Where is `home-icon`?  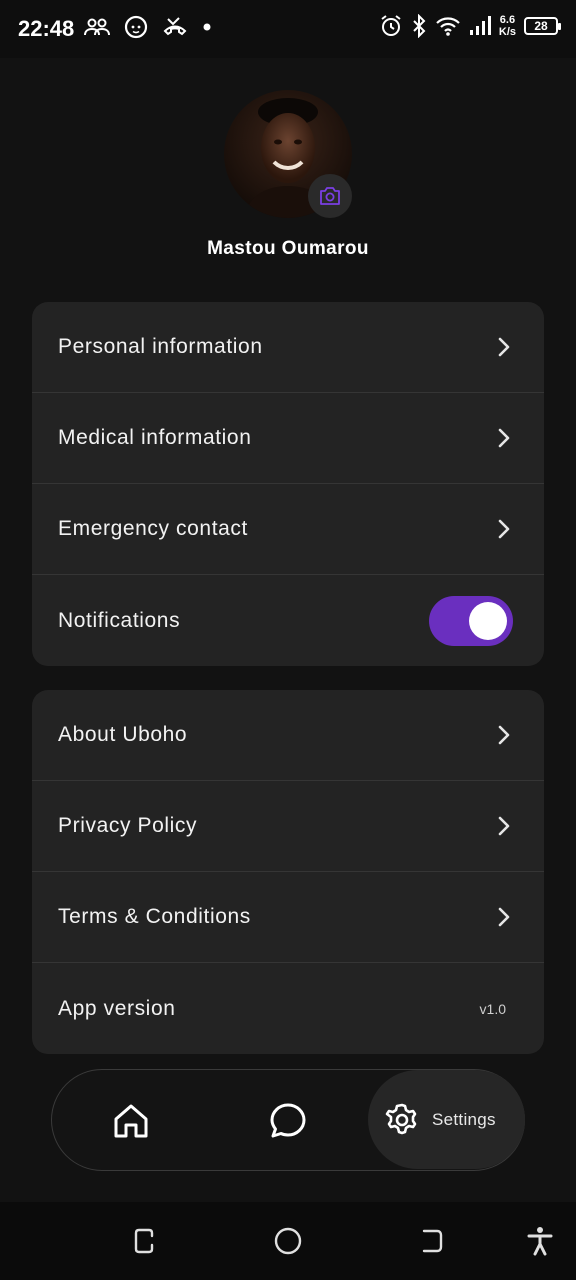 home-icon is located at coordinates (131, 1121).